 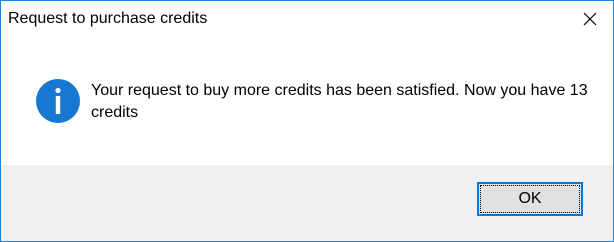 I want to click on close-icon, so click(x=590, y=19).